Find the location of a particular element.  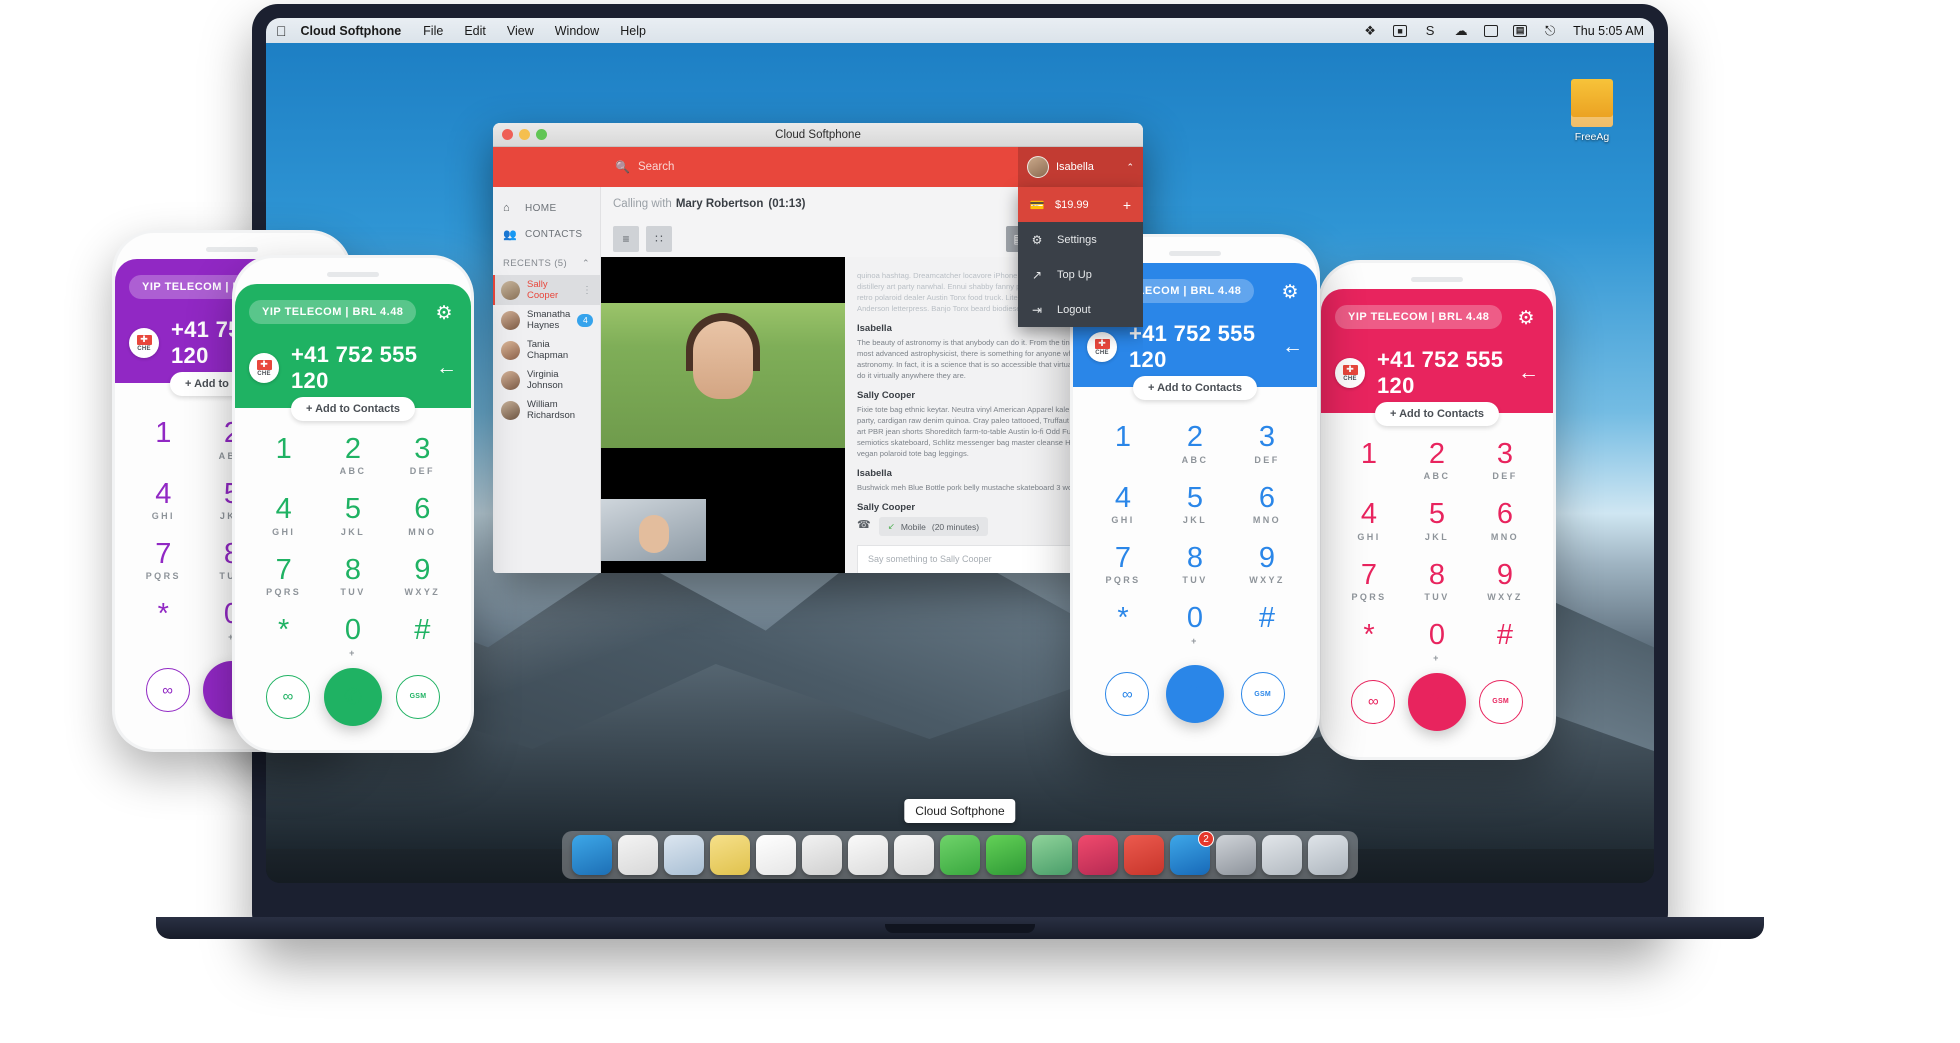

sidebar-item-contacts: 👥 CONTACTS is located at coordinates (546, 234).